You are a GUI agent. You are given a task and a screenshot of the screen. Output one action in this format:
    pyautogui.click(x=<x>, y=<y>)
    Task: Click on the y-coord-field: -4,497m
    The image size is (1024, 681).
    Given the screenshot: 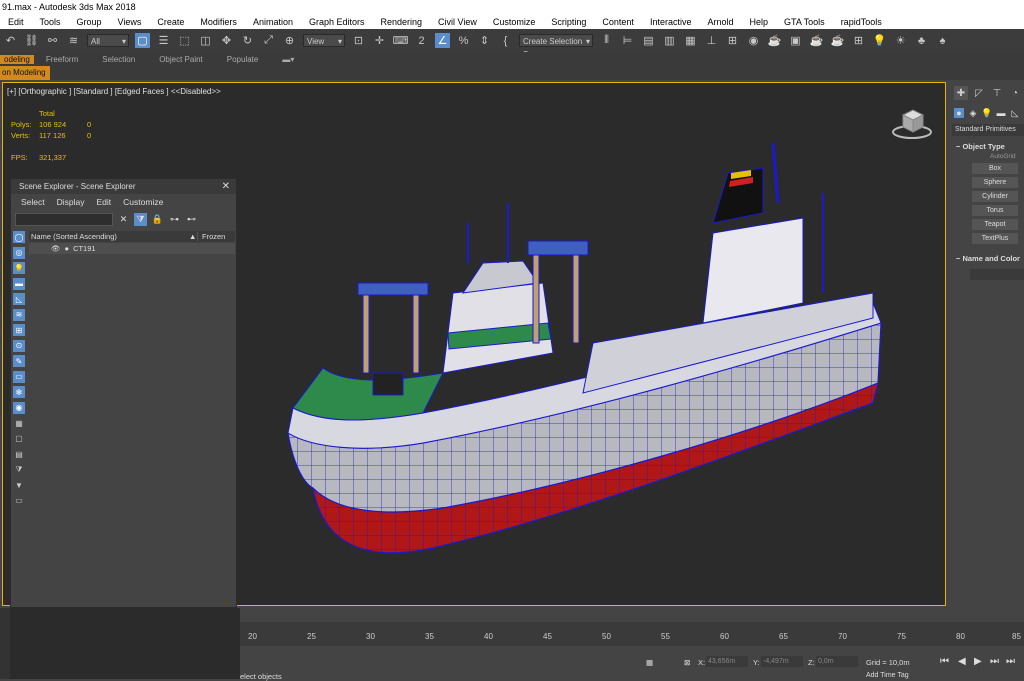 What is the action you would take?
    pyautogui.click(x=782, y=661)
    